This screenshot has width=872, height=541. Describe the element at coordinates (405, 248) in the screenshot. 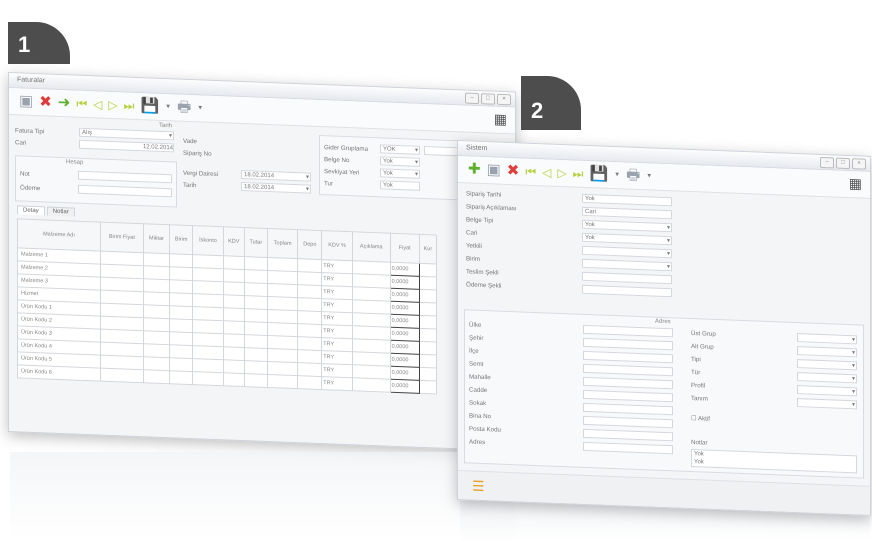

I see `column-header: Fiyat` at that location.